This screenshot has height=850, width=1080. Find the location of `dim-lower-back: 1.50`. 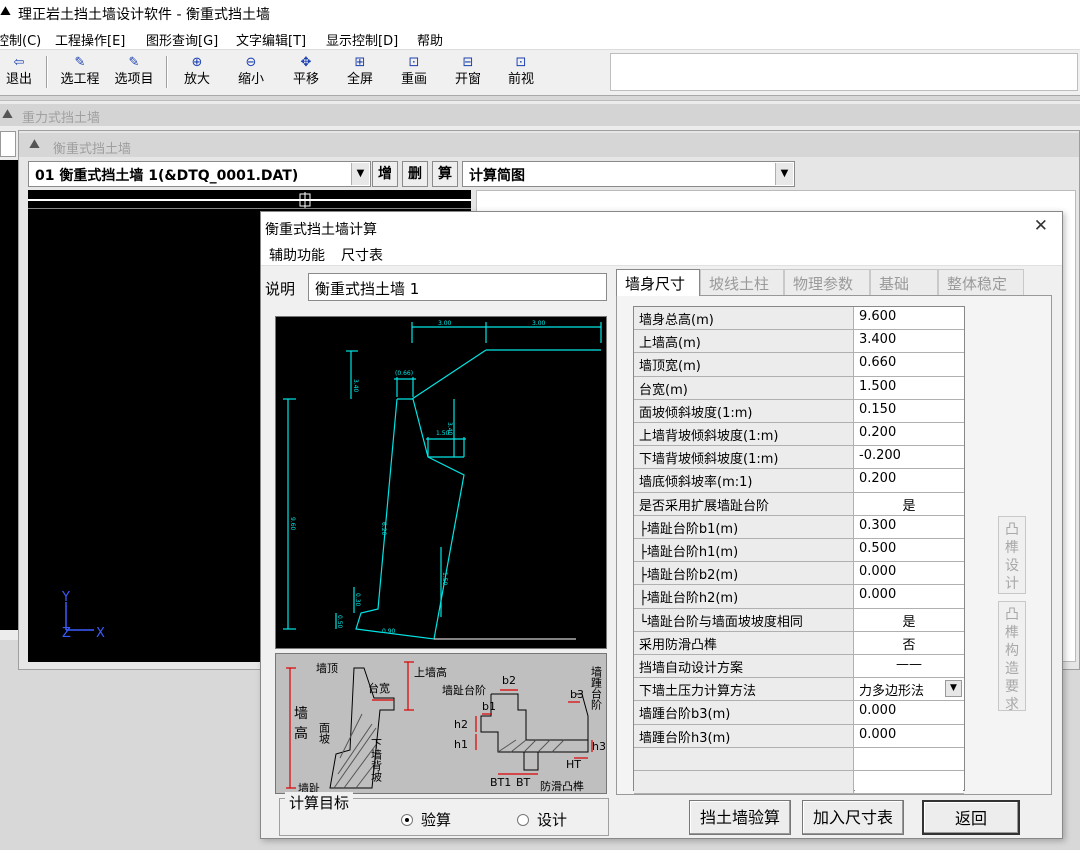

dim-lower-back: 1.50 is located at coordinates (444, 579).